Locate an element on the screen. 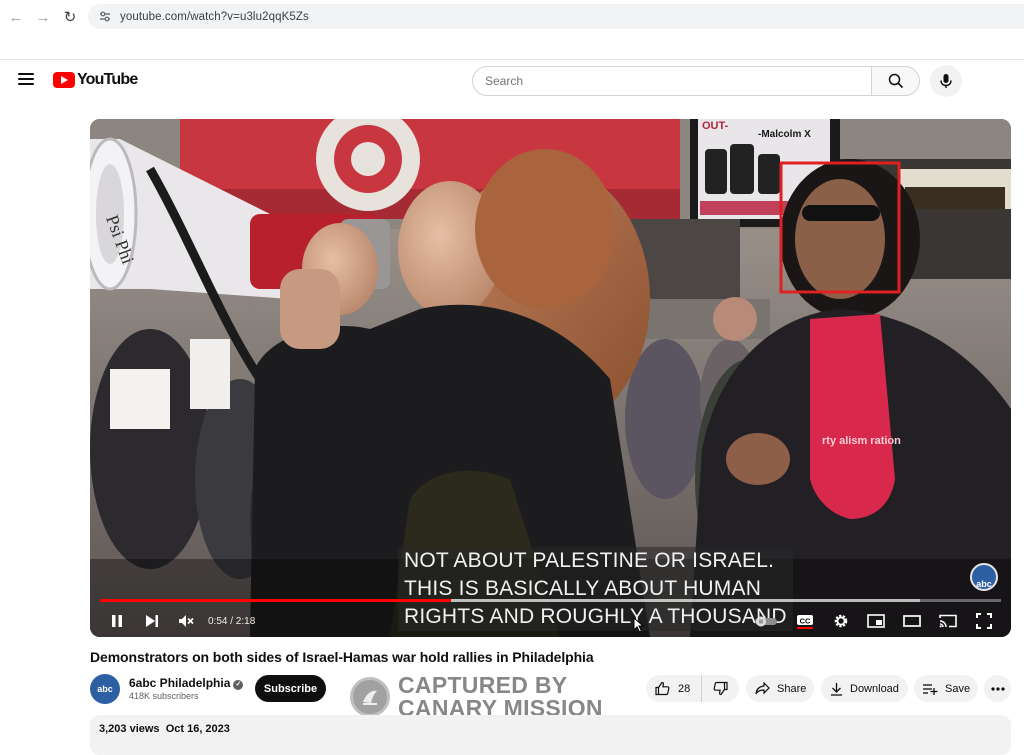  channel-name: 6abc Philadelphia is located at coordinates (179, 683).